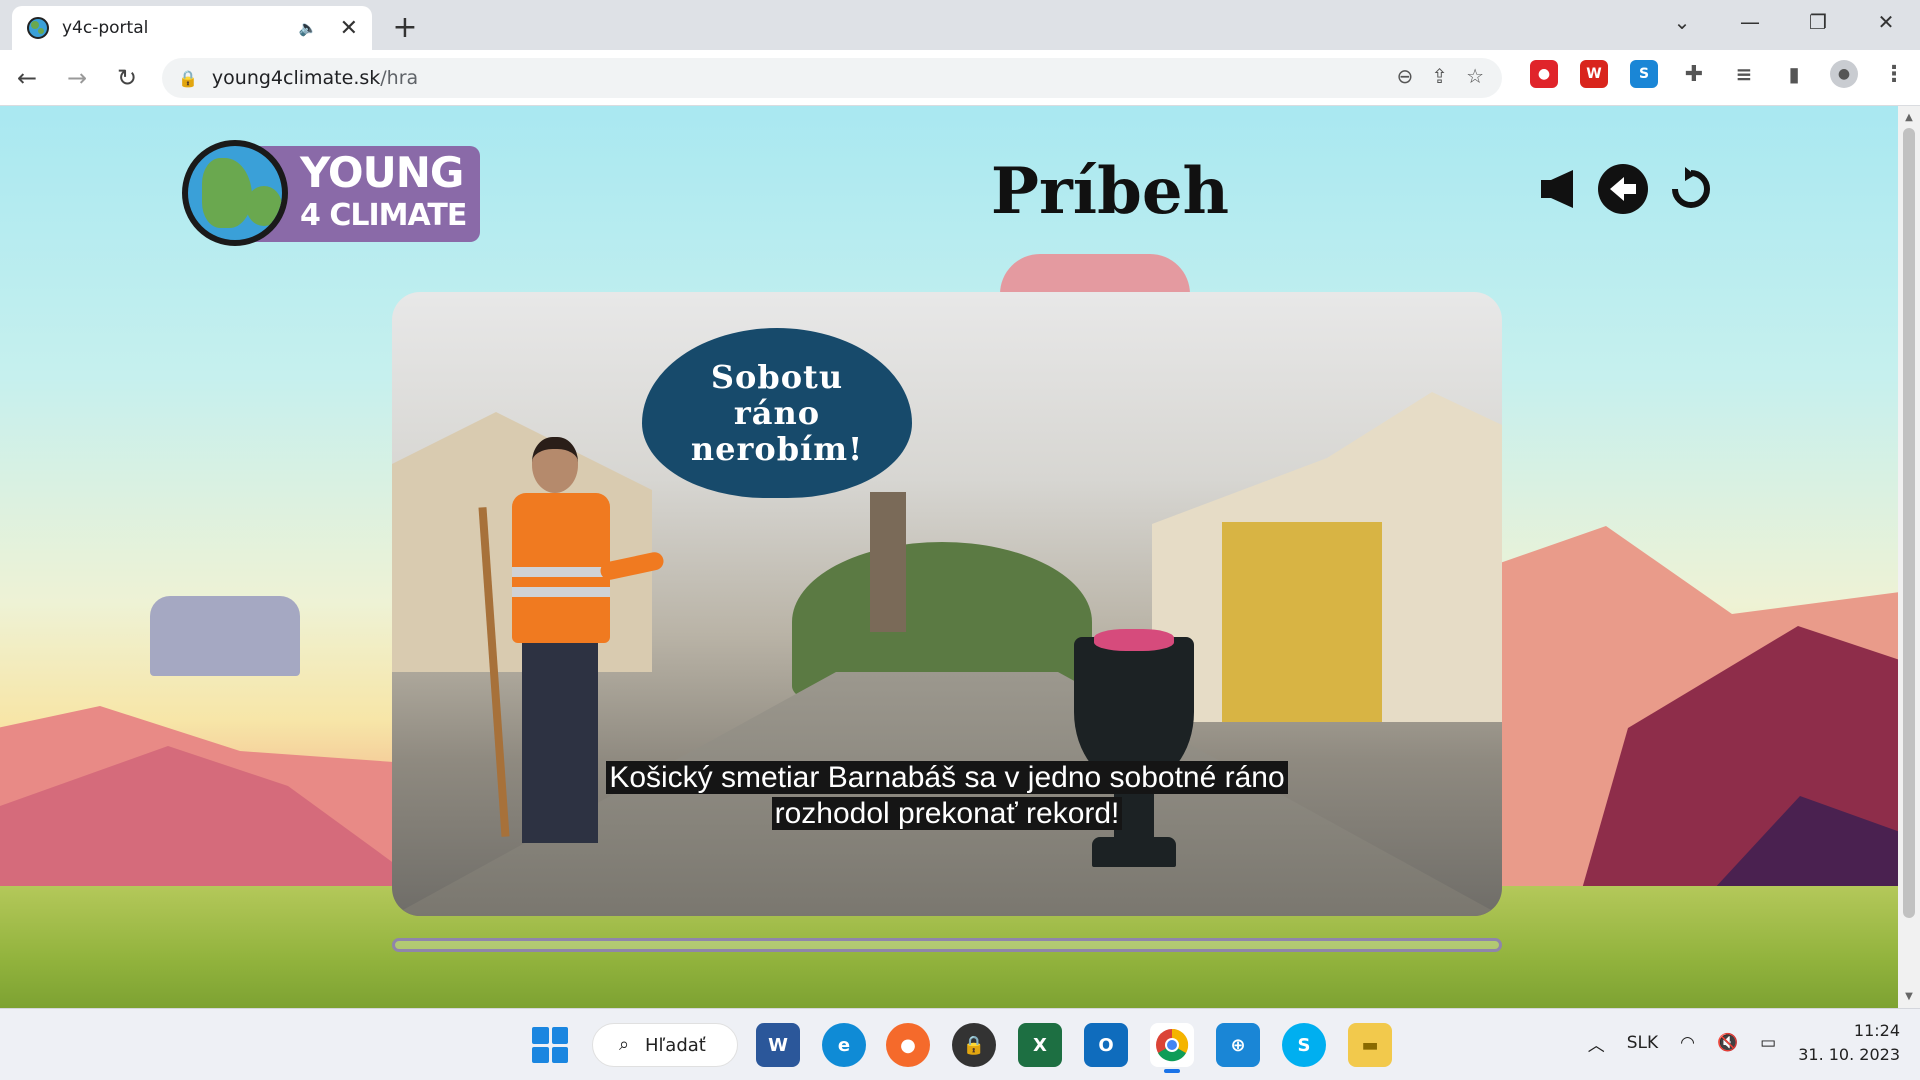  I want to click on window-controls: ⌄ — ❐ ✕, so click(1784, 22).